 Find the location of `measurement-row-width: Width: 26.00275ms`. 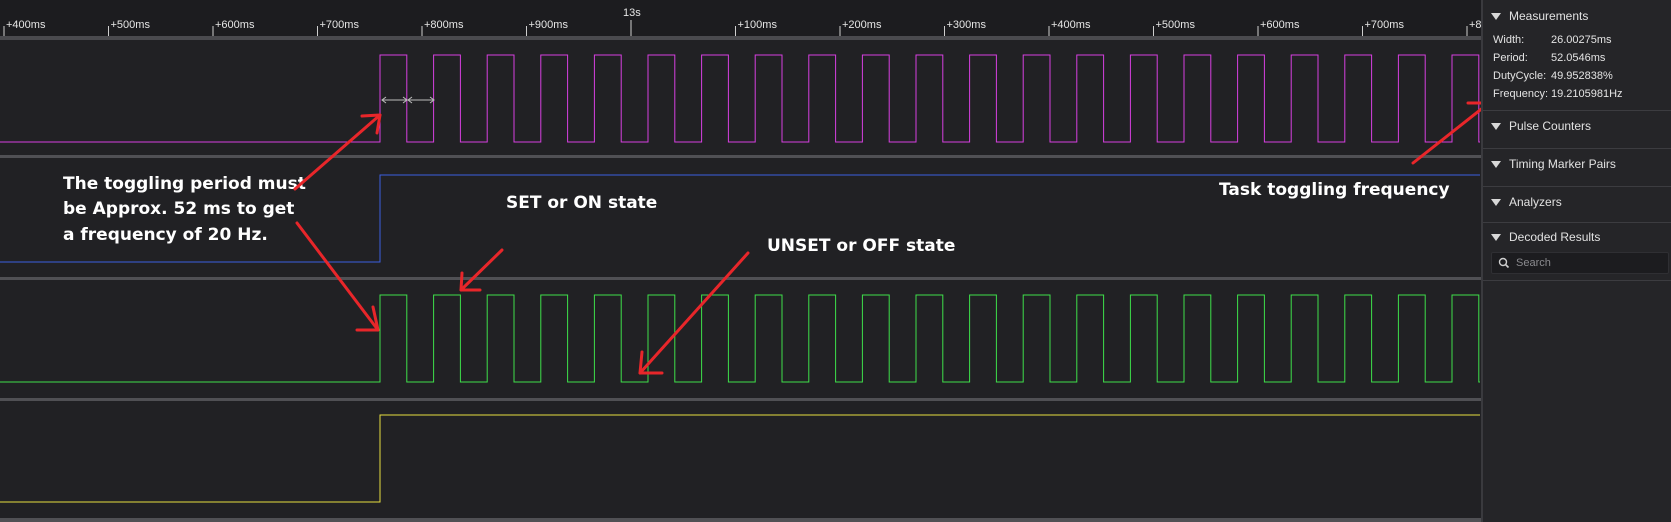

measurement-row-width: Width: 26.00275ms is located at coordinates (1552, 40).